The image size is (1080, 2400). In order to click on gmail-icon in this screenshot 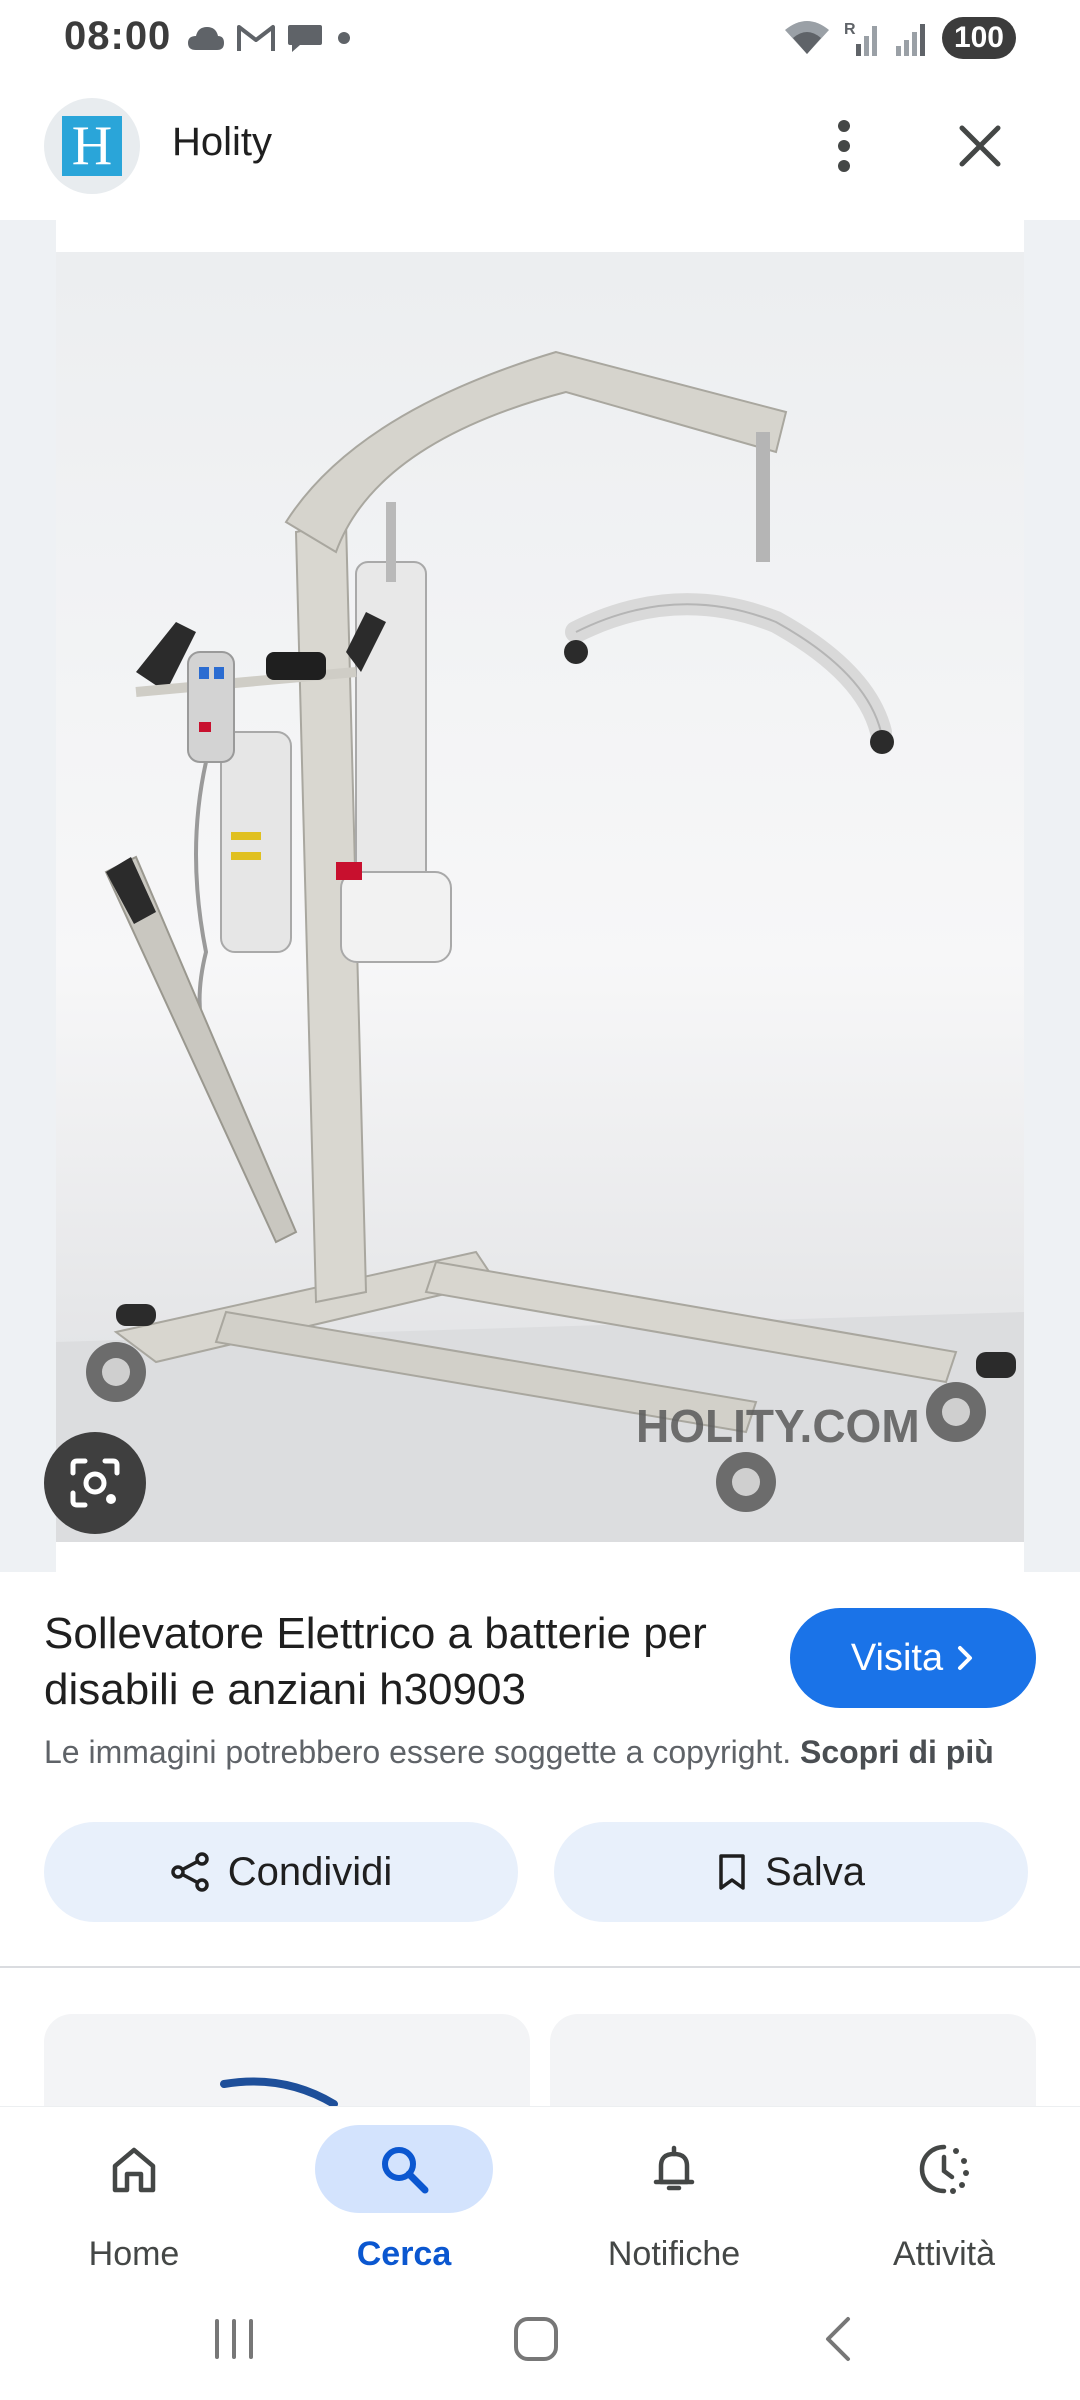, I will do `click(256, 38)`.